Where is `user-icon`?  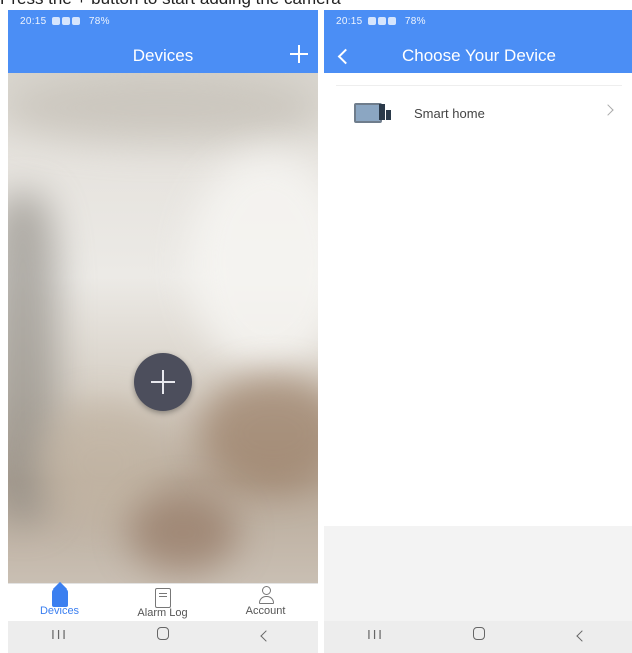 user-icon is located at coordinates (266, 595).